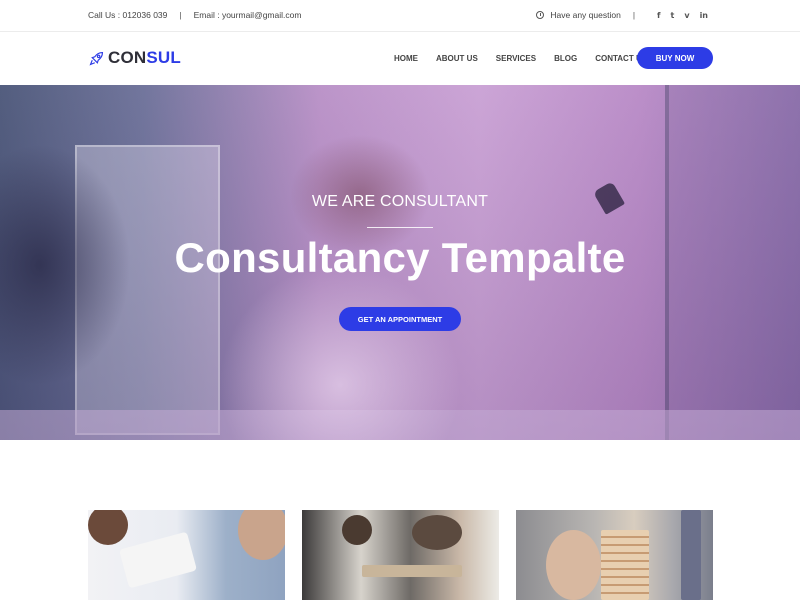 The height and width of the screenshot is (600, 800). I want to click on hero-divider, so click(400, 227).